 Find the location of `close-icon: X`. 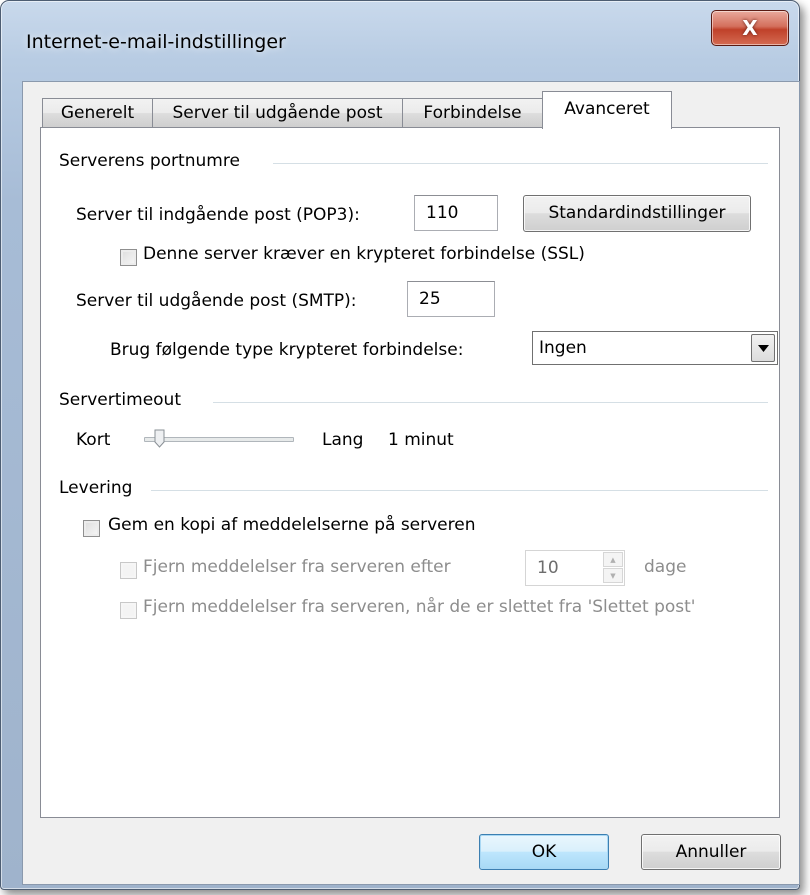

close-icon: X is located at coordinates (750, 28).